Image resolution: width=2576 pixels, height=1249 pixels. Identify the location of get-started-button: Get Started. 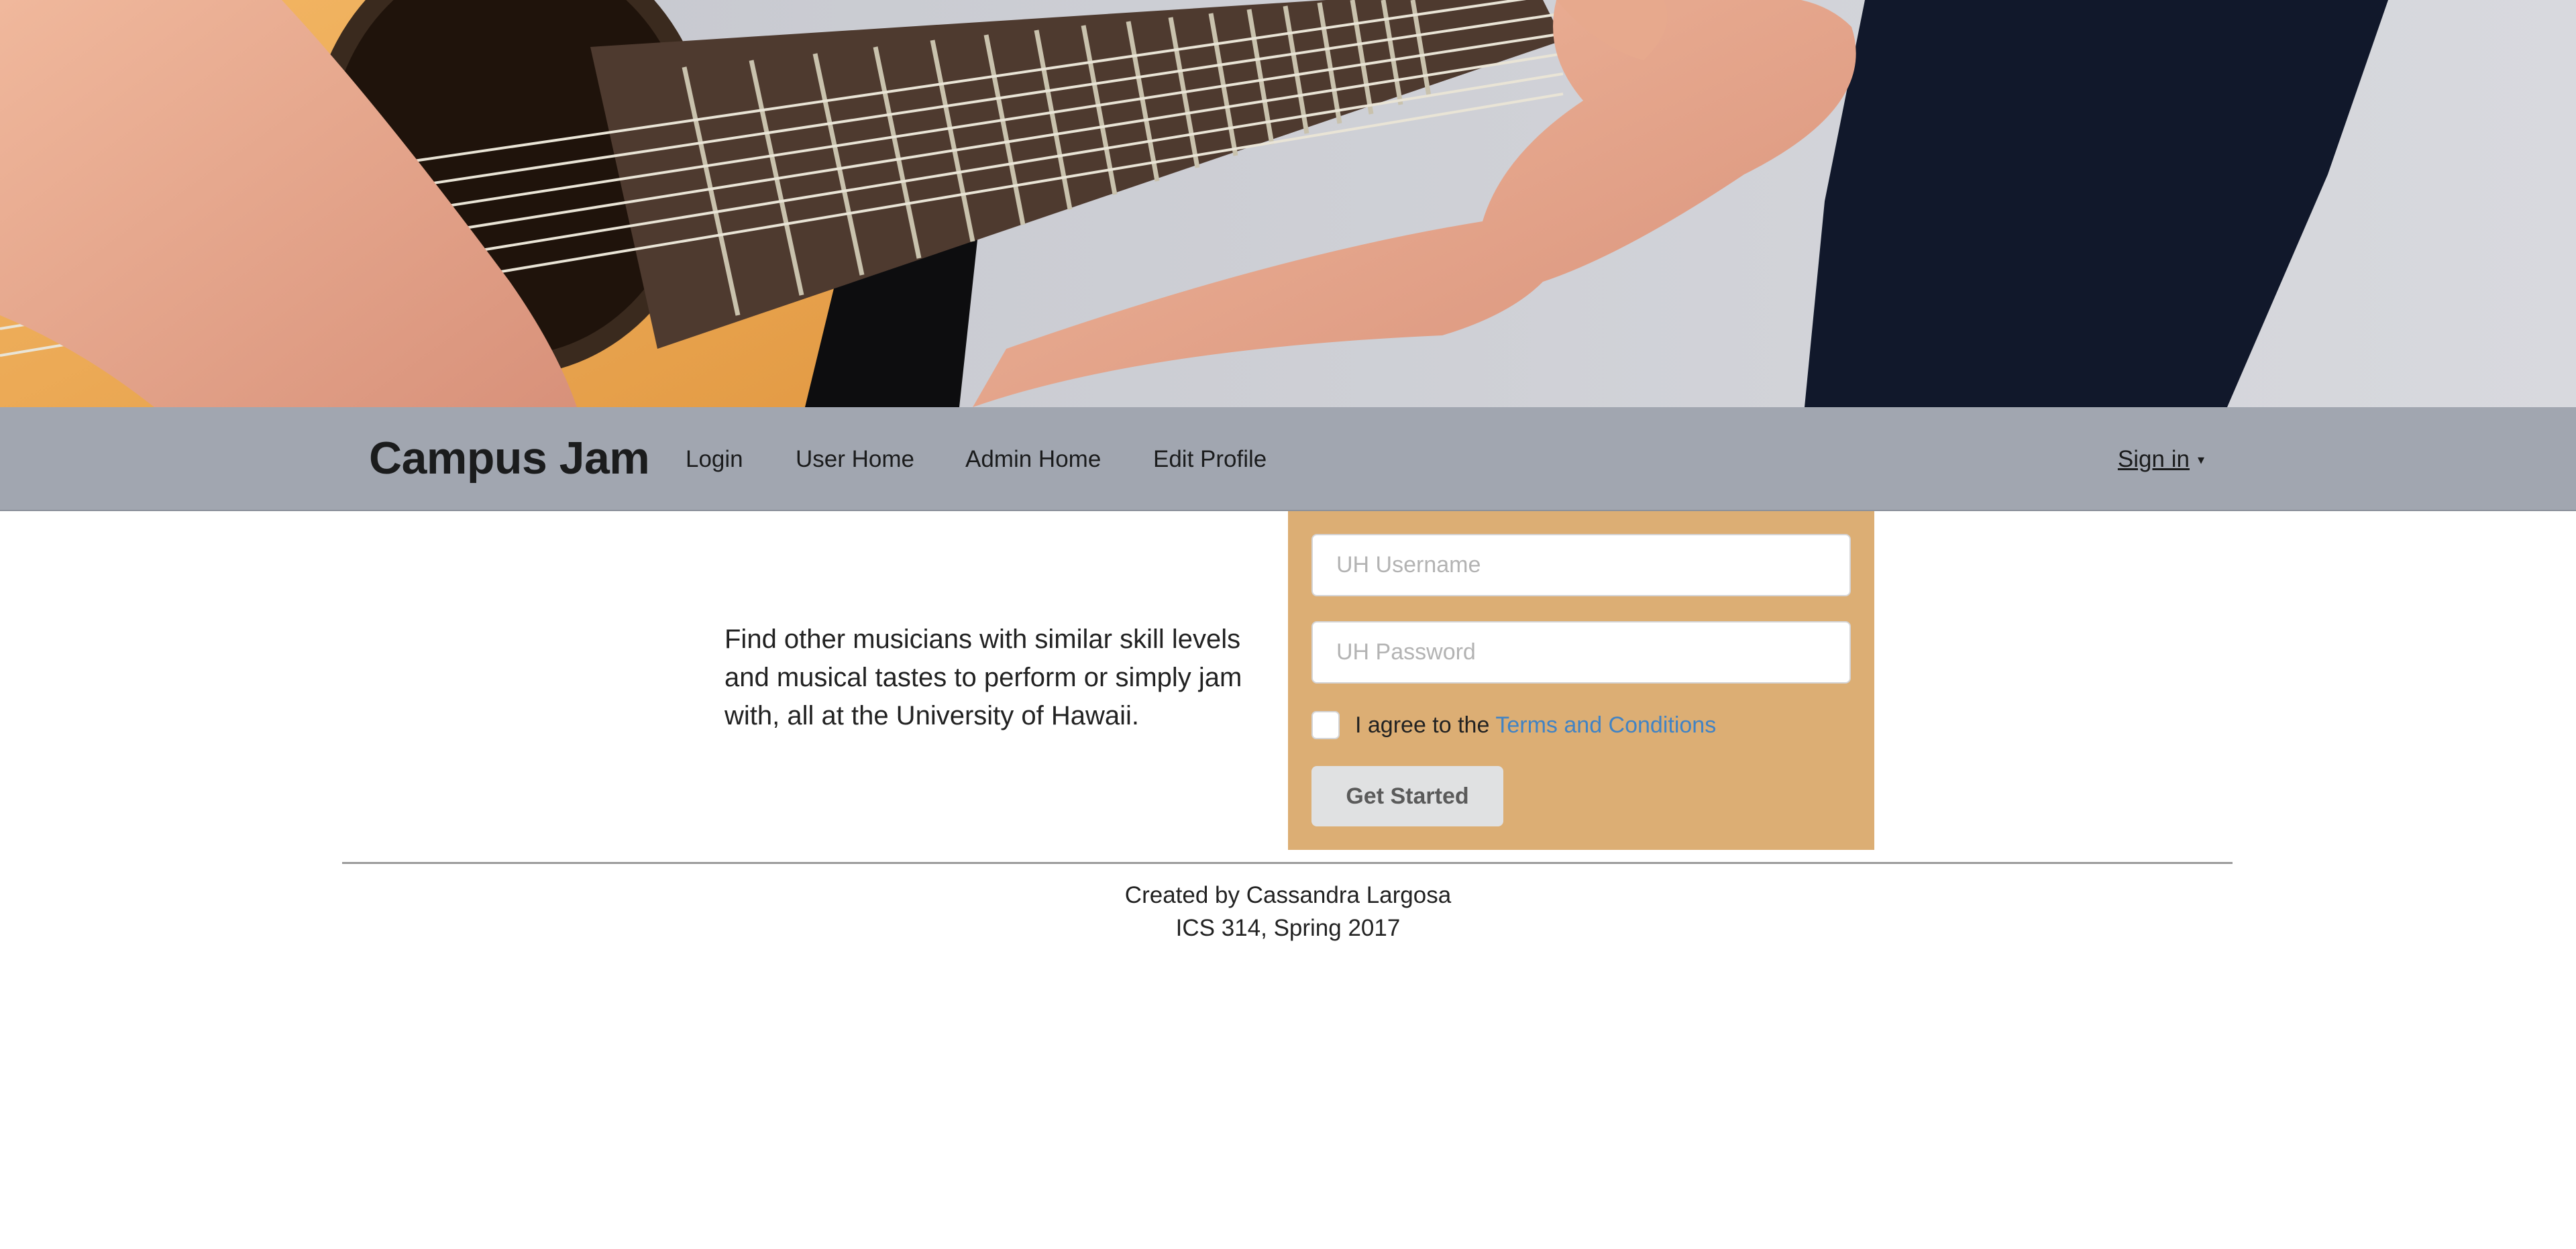
(1407, 796).